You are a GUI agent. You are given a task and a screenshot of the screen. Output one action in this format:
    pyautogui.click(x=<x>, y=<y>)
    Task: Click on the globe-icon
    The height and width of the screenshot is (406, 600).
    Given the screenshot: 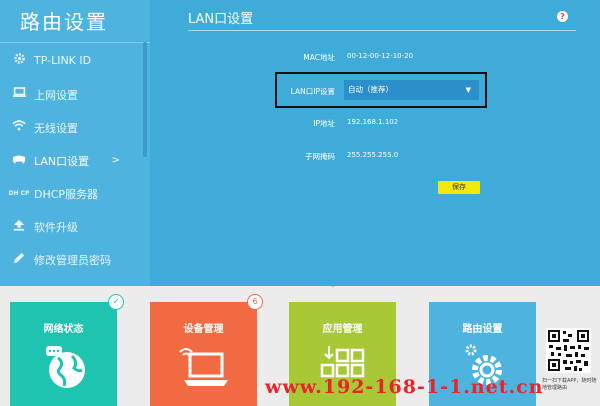 What is the action you would take?
    pyautogui.click(x=63, y=369)
    